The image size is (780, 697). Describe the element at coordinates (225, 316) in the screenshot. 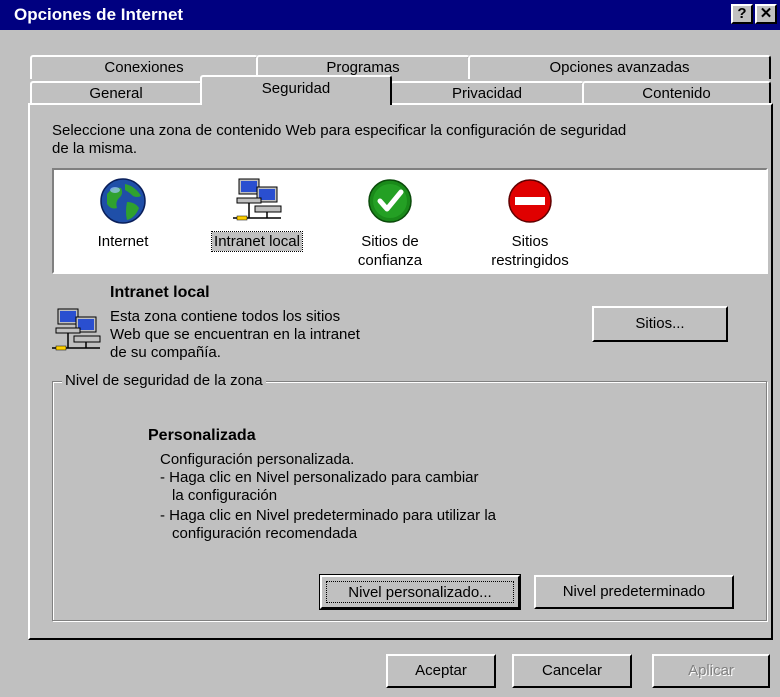

I see `selected-zone-desc-1: Esta zona contiene todos los sitios` at that location.